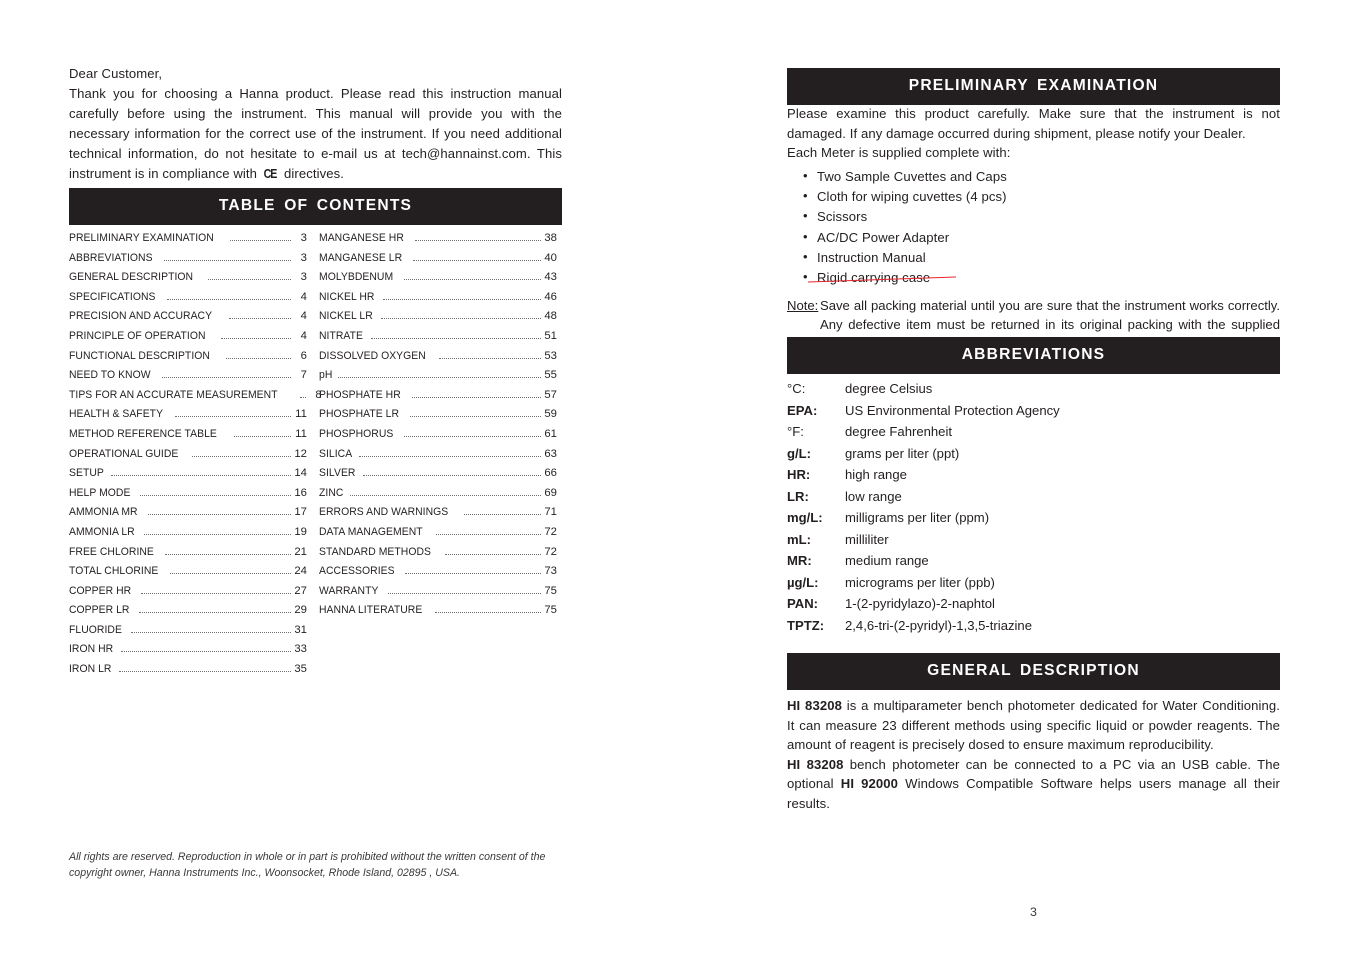 The width and height of the screenshot is (1351, 954). What do you see at coordinates (361, 238) in the screenshot?
I see `toc-entry-title: MANGANESE HR` at bounding box center [361, 238].